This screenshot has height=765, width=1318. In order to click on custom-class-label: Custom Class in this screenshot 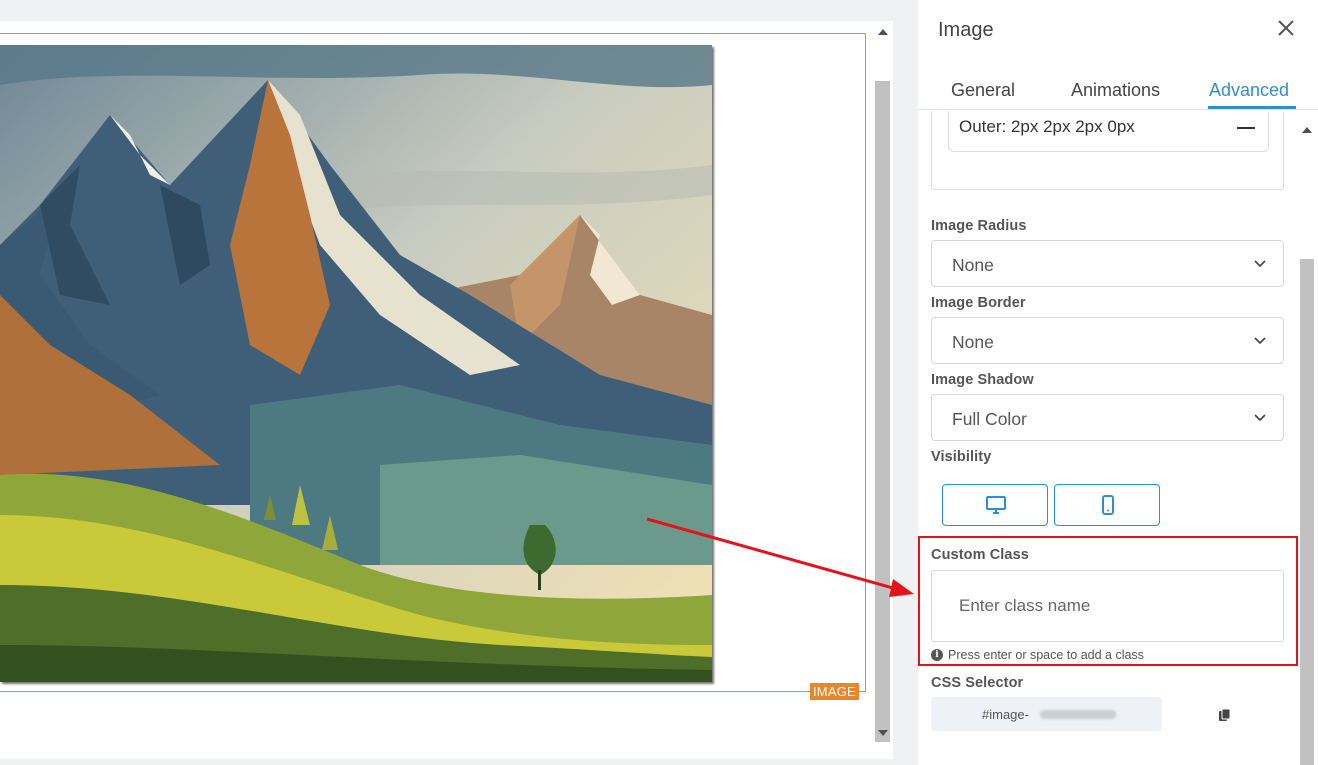, I will do `click(980, 555)`.